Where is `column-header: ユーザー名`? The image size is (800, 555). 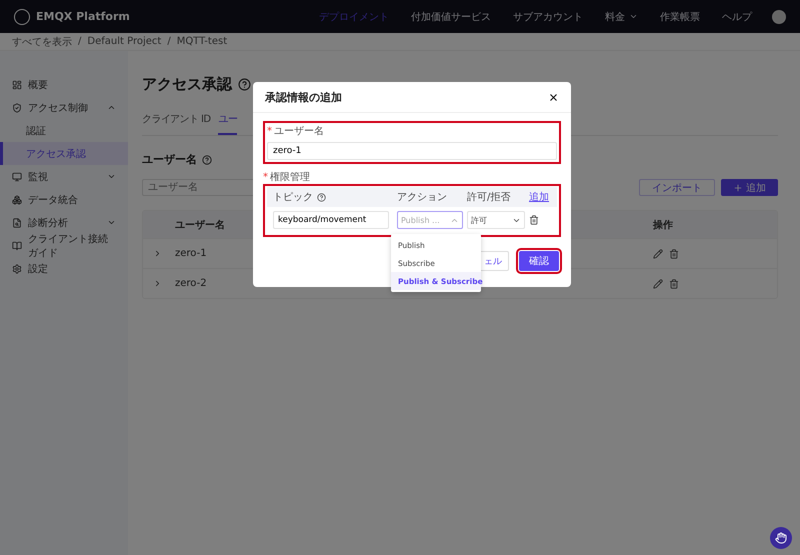
column-header: ユーザー名 is located at coordinates (200, 225).